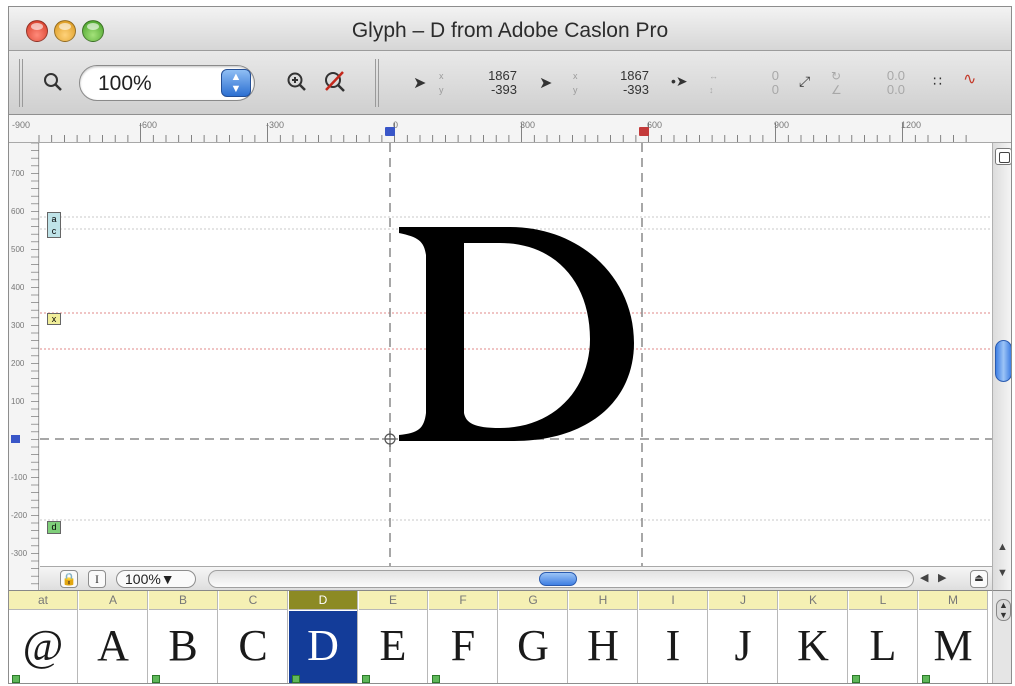 Image resolution: width=1015 pixels, height=686 pixels. What do you see at coordinates (527, 125) in the screenshot?
I see `ruler-tick-label: 300` at bounding box center [527, 125].